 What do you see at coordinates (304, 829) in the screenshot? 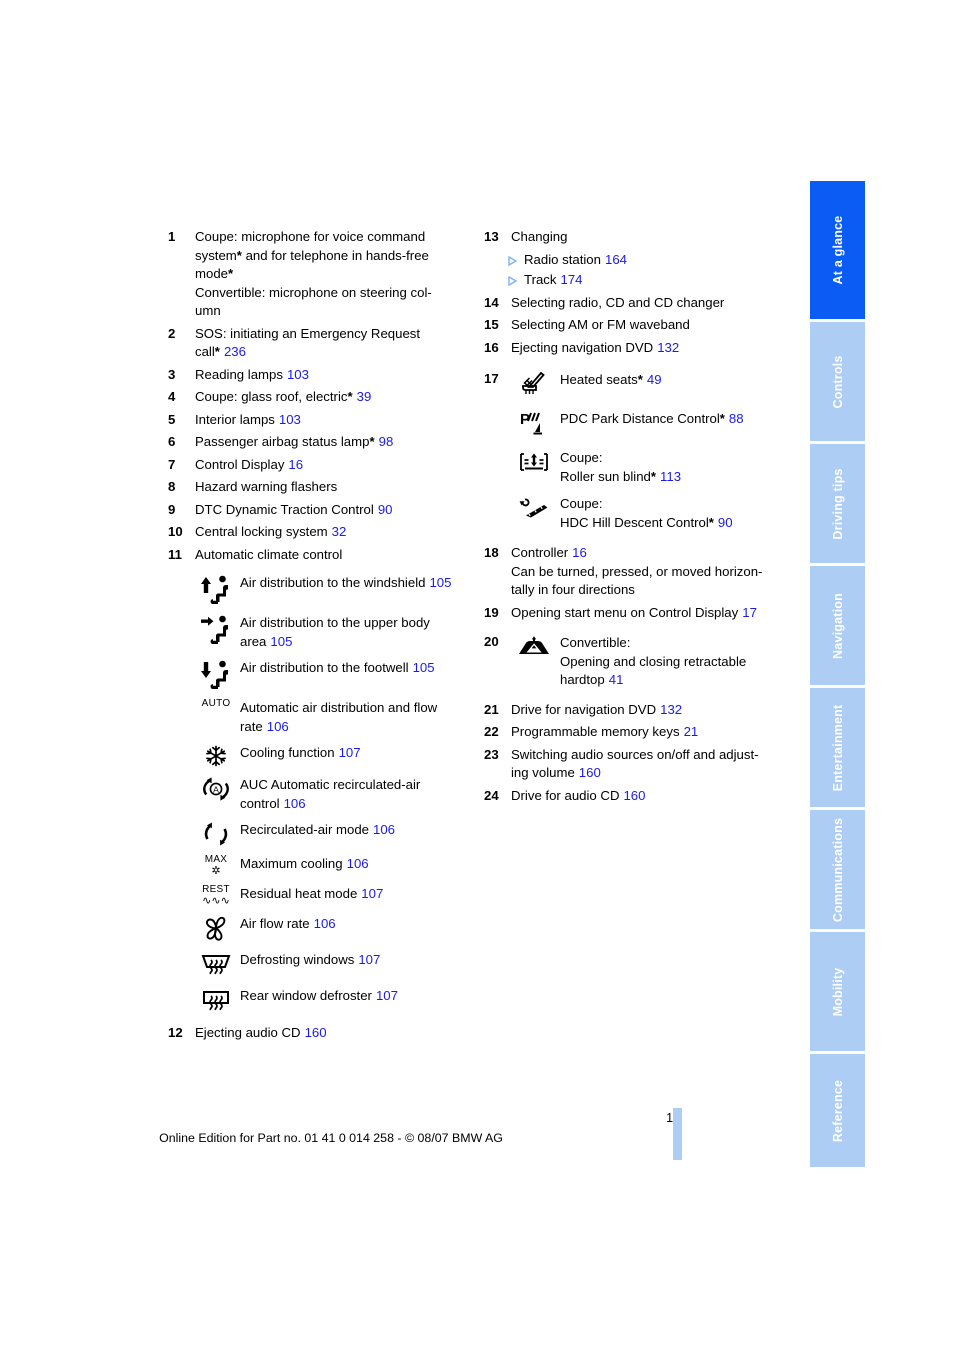
I see `label-text: Recirculated-air mode` at bounding box center [304, 829].